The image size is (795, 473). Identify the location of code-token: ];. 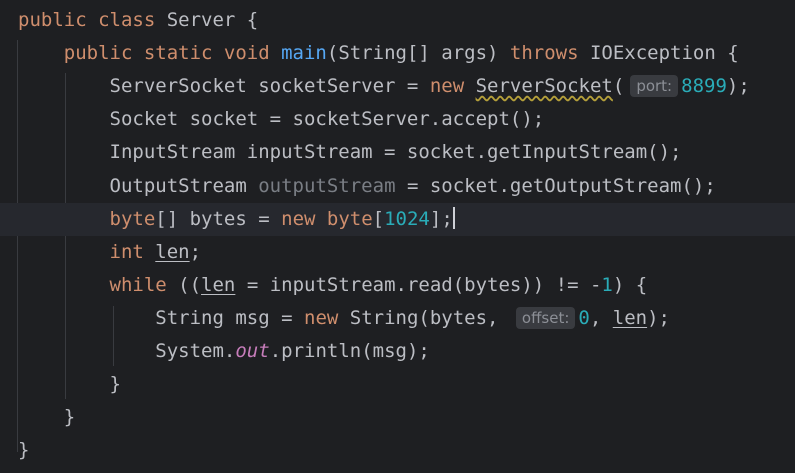
(441, 218).